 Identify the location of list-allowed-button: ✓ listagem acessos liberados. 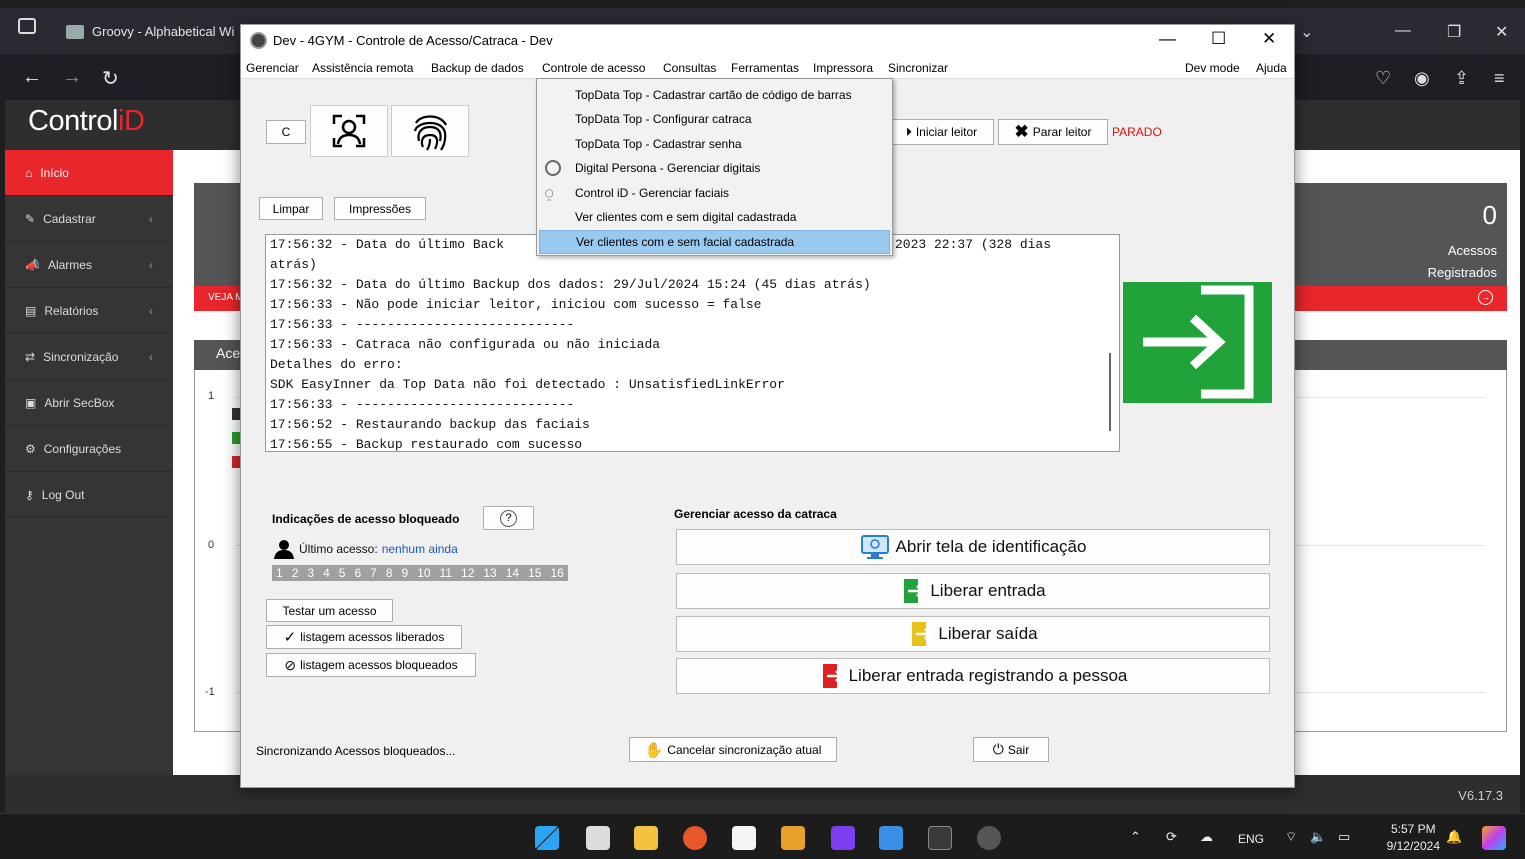
(364, 637).